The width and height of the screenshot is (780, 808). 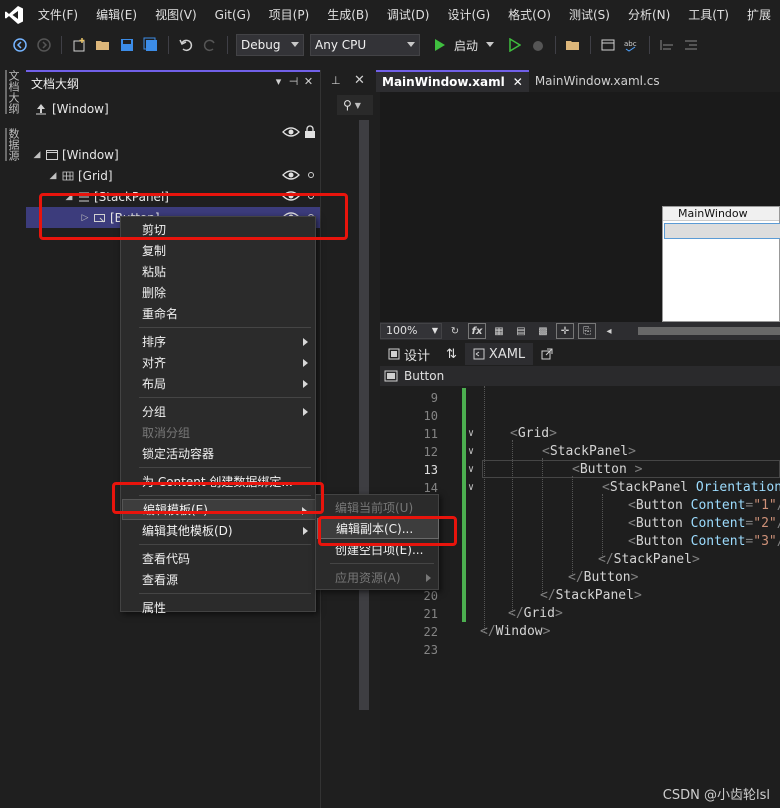 I want to click on code-line: 23, so click(x=580, y=650).